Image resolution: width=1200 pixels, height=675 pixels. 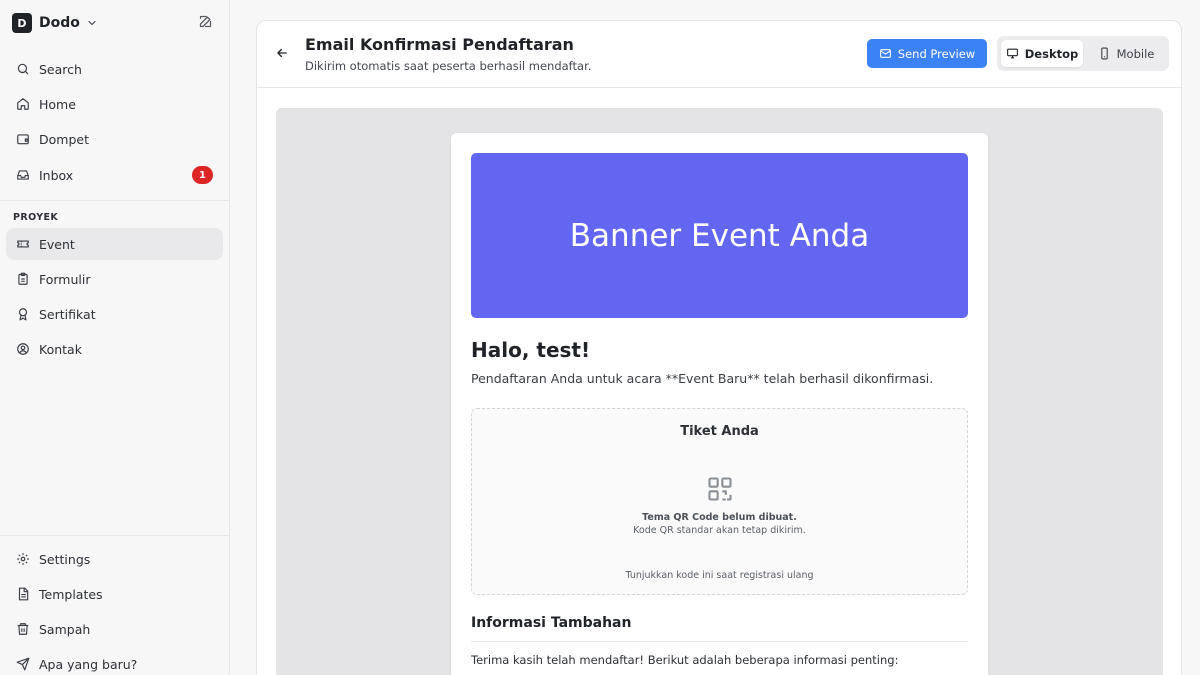 What do you see at coordinates (114, 244) in the screenshot?
I see `sidebar-item-event: Event` at bounding box center [114, 244].